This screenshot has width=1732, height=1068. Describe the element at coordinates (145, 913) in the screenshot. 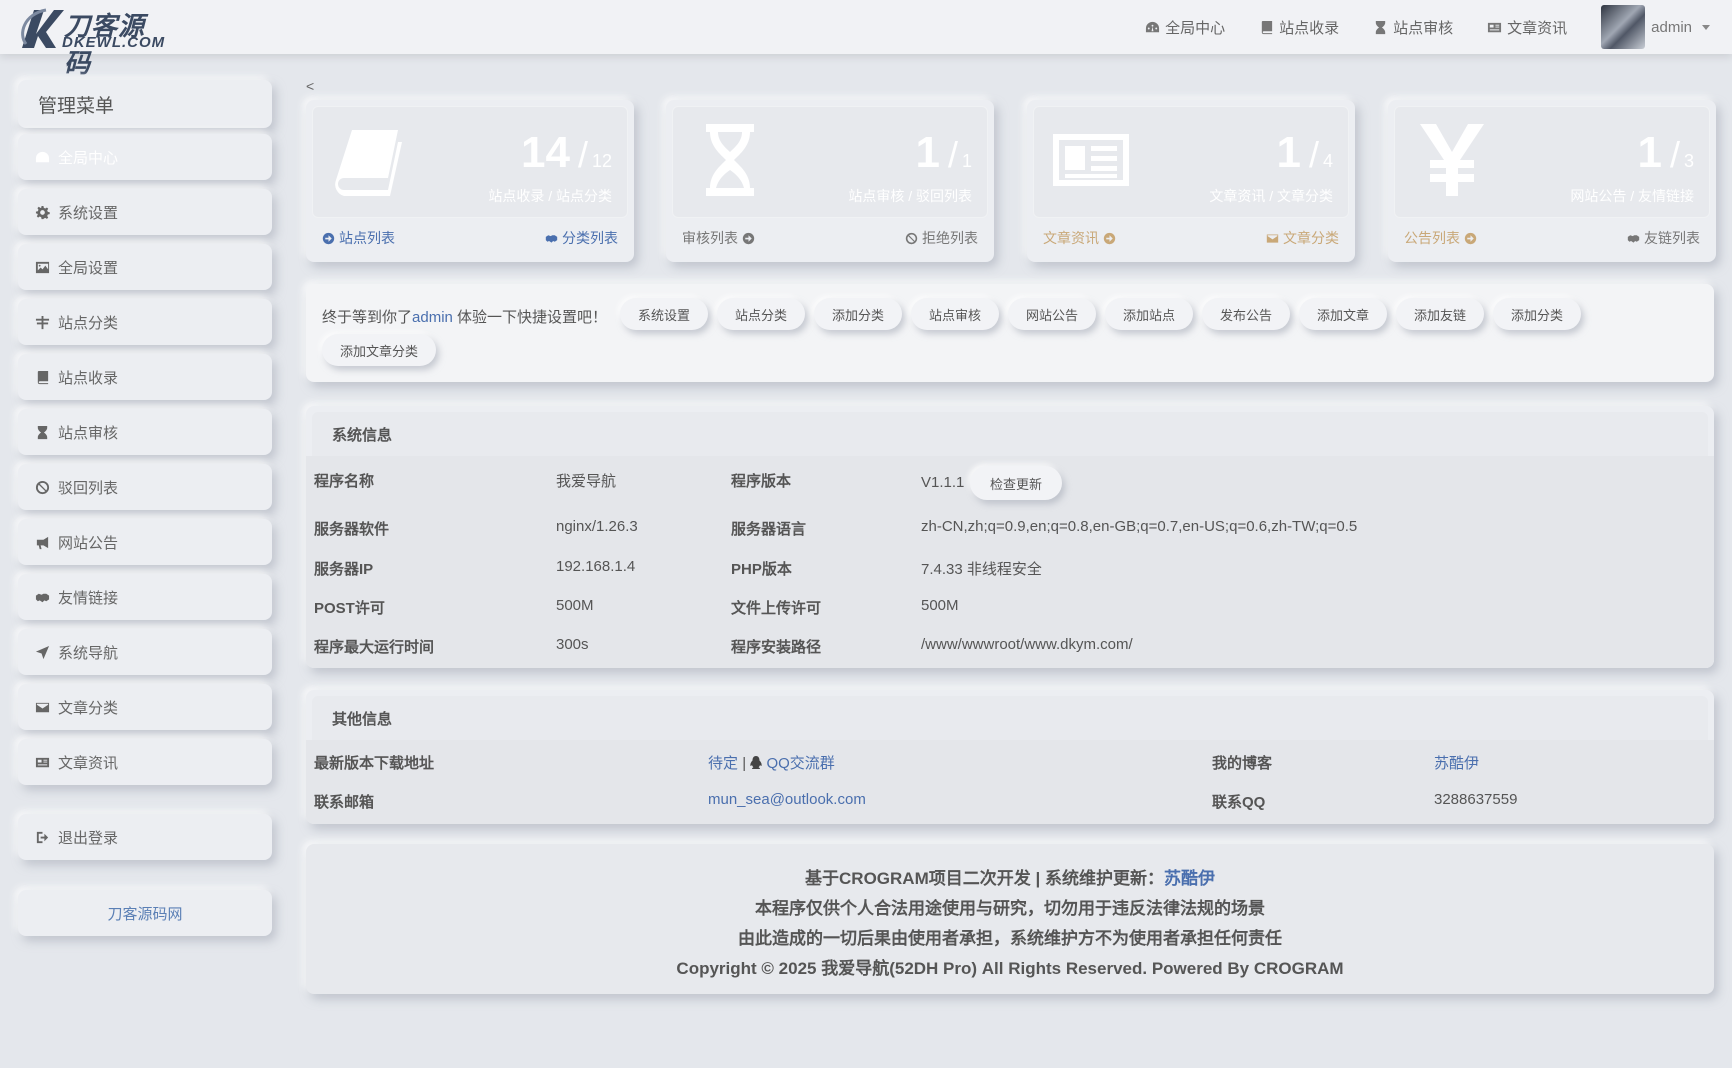

I see `sidebar-footer-link: 刀客源码网` at that location.